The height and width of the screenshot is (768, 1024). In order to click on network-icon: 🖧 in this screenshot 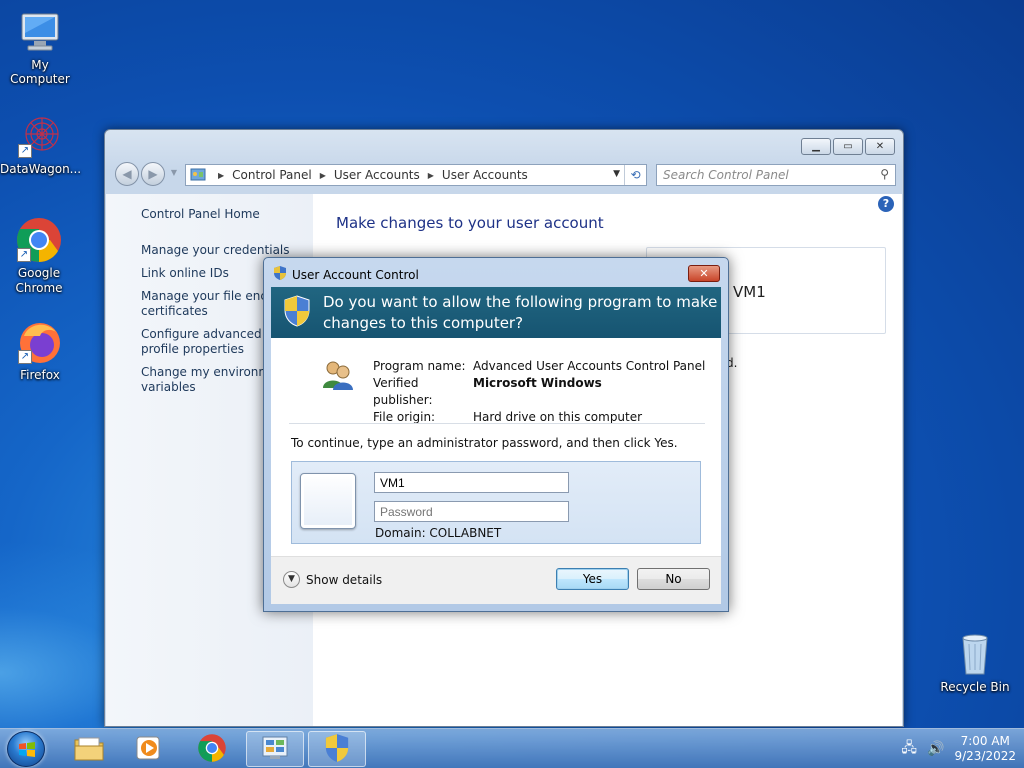, I will do `click(909, 749)`.